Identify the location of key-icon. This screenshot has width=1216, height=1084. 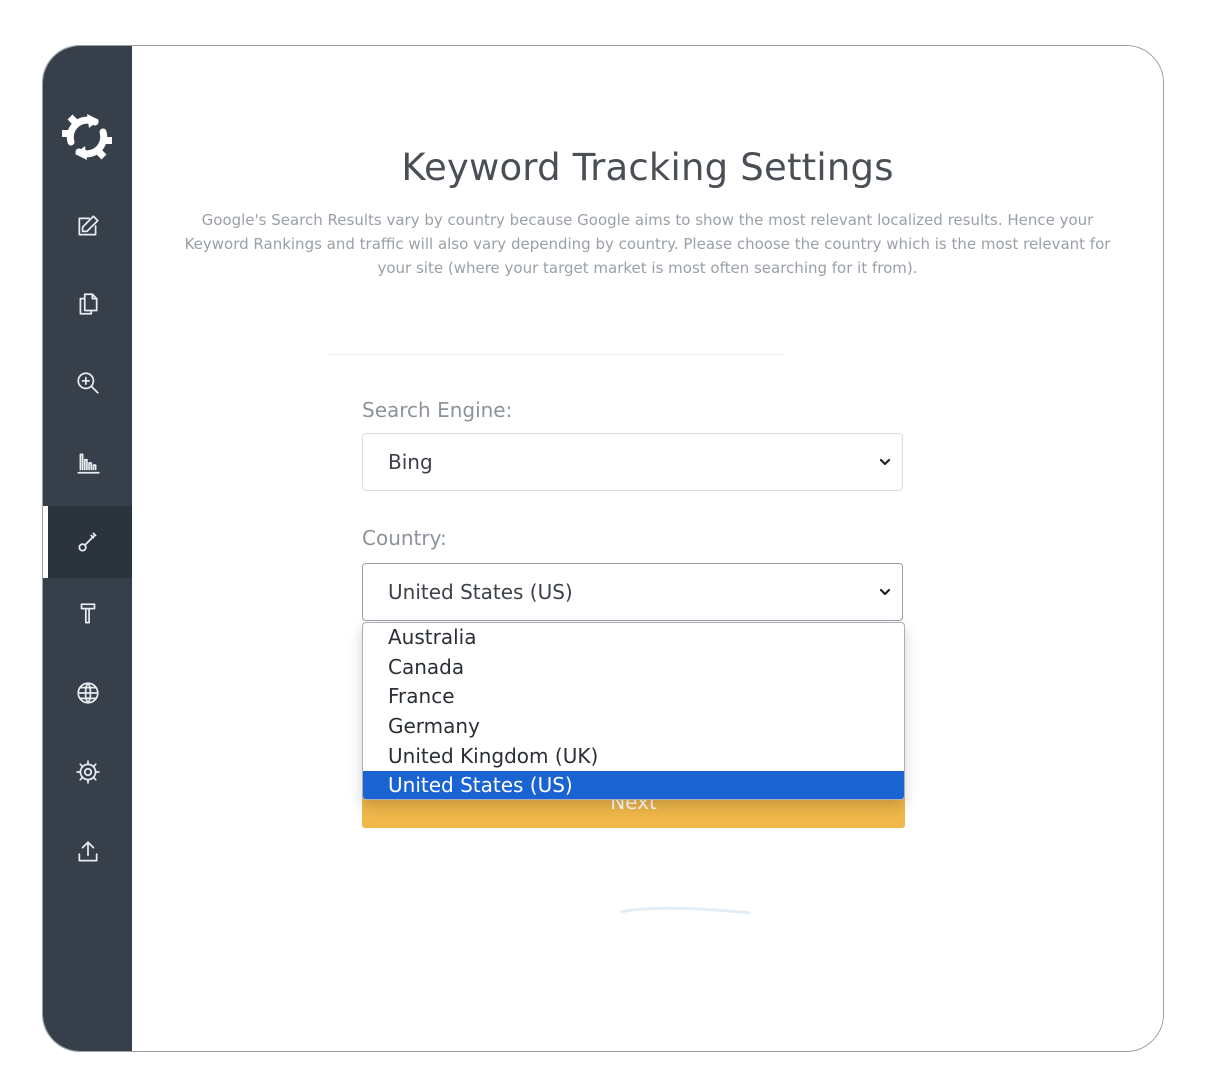
(86, 542).